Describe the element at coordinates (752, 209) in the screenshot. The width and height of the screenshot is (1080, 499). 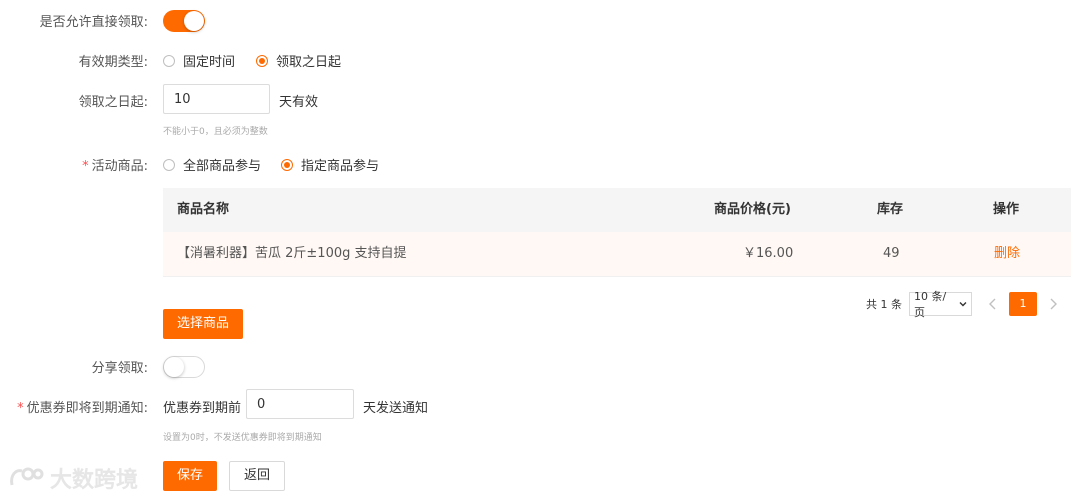
I see `header-product-price: 商品价格(元)` at that location.